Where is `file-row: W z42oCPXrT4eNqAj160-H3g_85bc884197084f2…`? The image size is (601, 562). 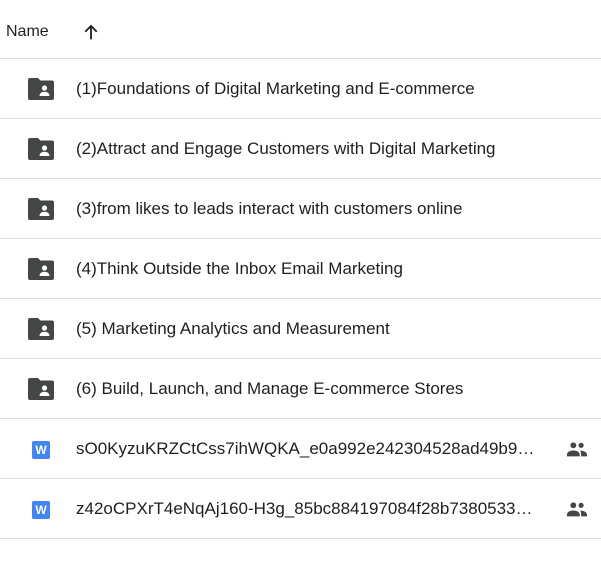
file-row: W z42oCPXrT4eNqAj160-H3g_85bc884197084f2… is located at coordinates (300, 509).